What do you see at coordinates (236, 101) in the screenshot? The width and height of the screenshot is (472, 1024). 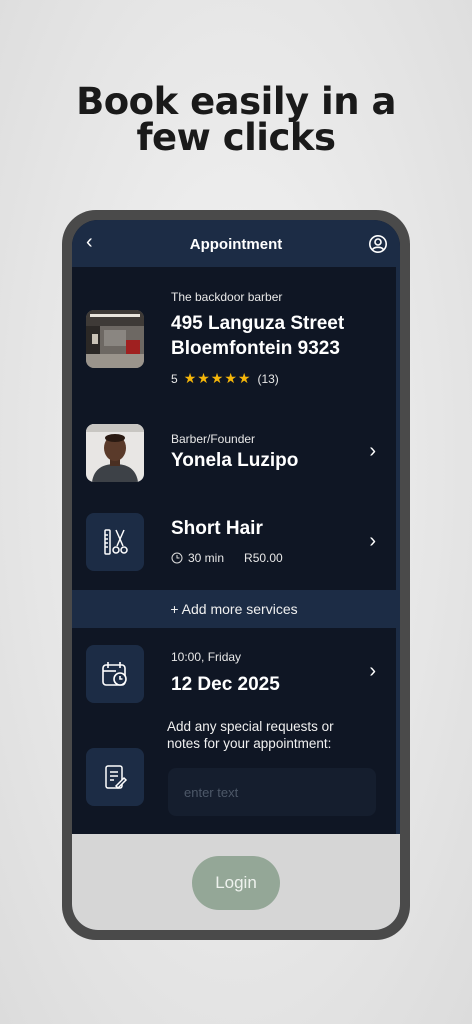 I see `headline-line-1: Book easily in a` at bounding box center [236, 101].